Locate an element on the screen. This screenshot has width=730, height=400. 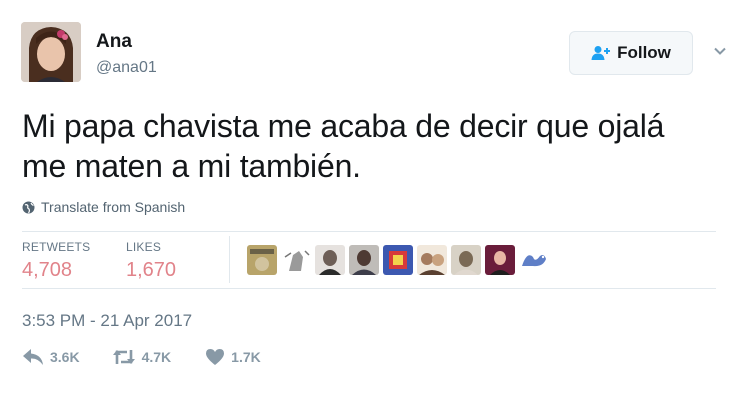
retweet-button: 4.7K is located at coordinates (142, 357).